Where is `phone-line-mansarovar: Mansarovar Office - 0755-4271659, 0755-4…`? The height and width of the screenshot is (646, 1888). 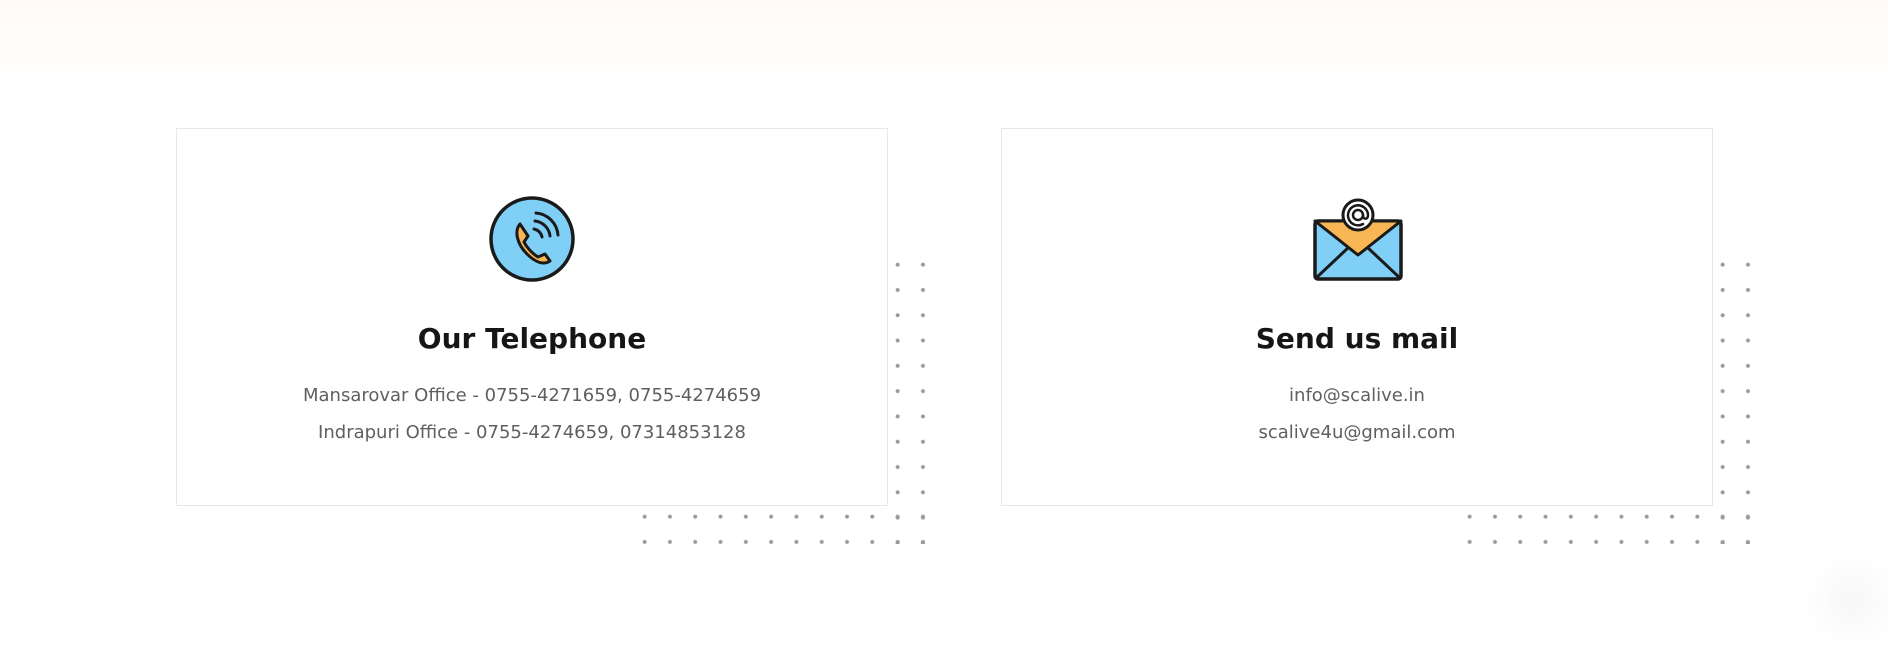
phone-line-mansarovar: Mansarovar Office - 0755-4271659, 0755-4… is located at coordinates (532, 395).